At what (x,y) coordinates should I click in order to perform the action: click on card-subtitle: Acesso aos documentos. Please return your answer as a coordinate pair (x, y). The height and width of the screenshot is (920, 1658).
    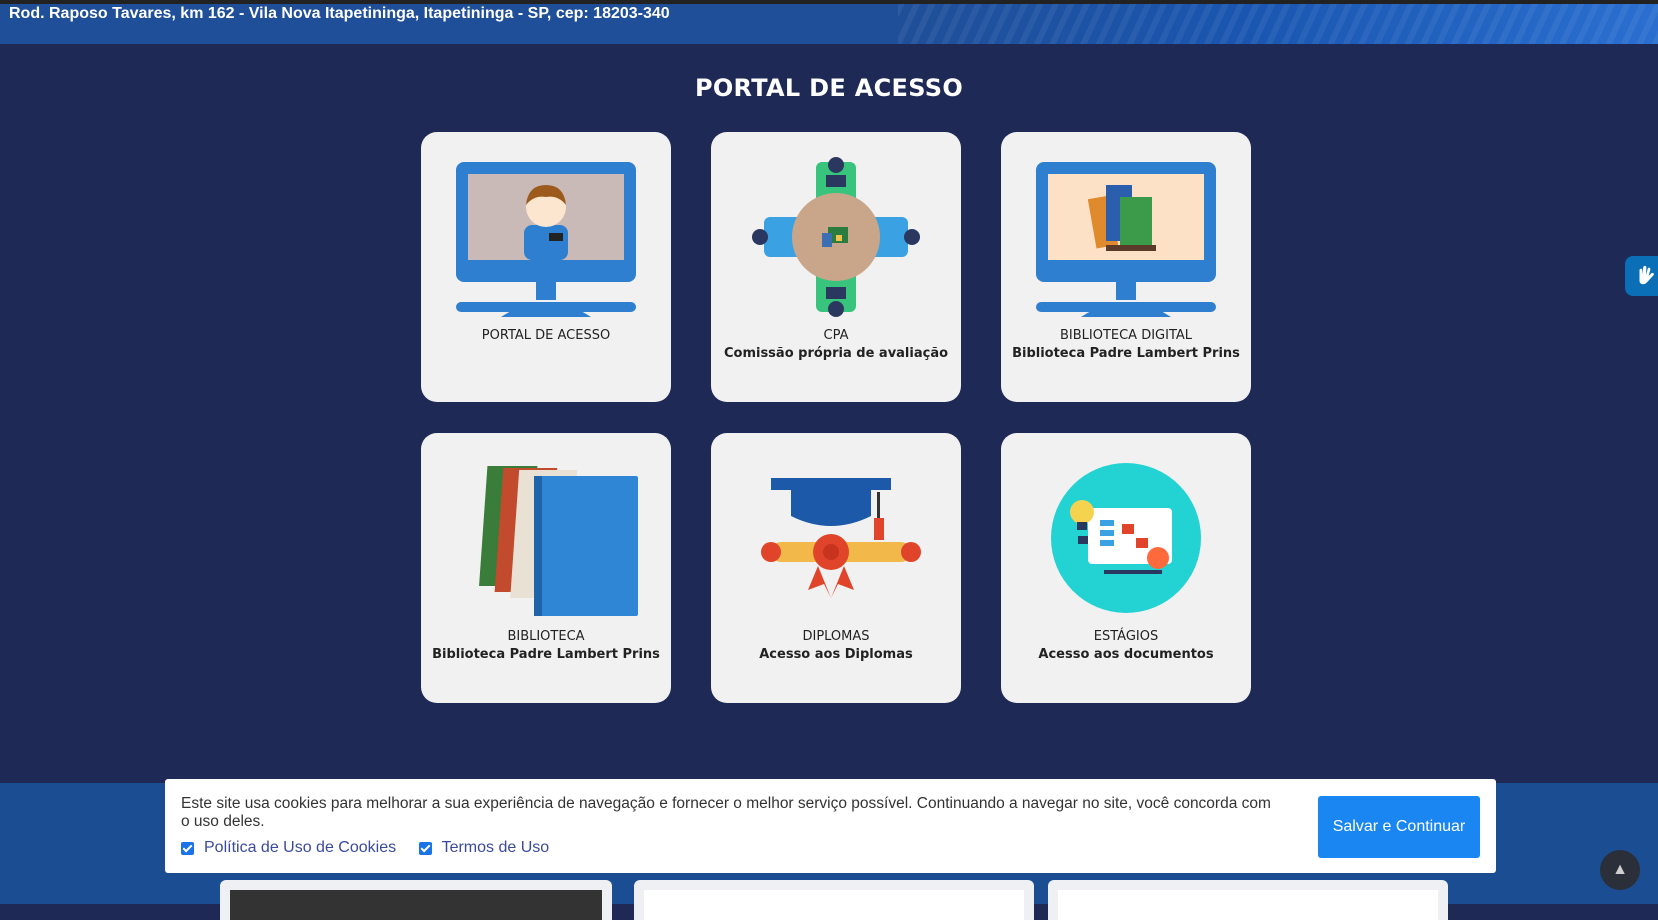
    Looking at the image, I should click on (1126, 654).